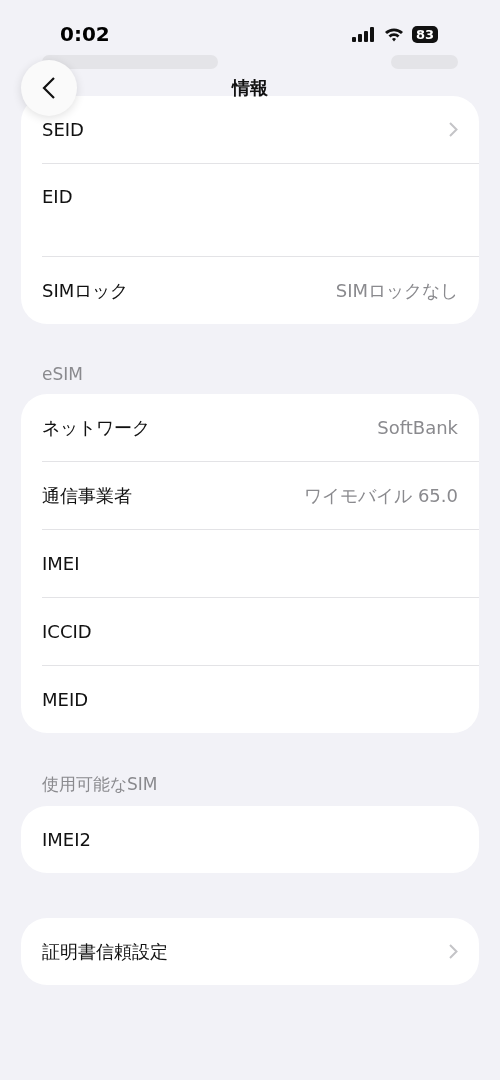 The image size is (500, 1080). I want to click on row-label: IMEI, so click(61, 563).